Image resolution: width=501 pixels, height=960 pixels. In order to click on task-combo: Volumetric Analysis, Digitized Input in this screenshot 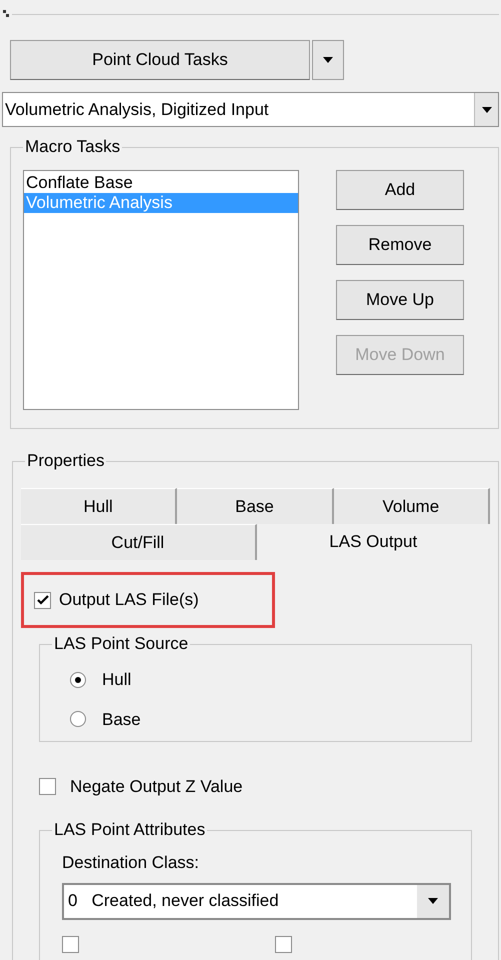, I will do `click(250, 109)`.